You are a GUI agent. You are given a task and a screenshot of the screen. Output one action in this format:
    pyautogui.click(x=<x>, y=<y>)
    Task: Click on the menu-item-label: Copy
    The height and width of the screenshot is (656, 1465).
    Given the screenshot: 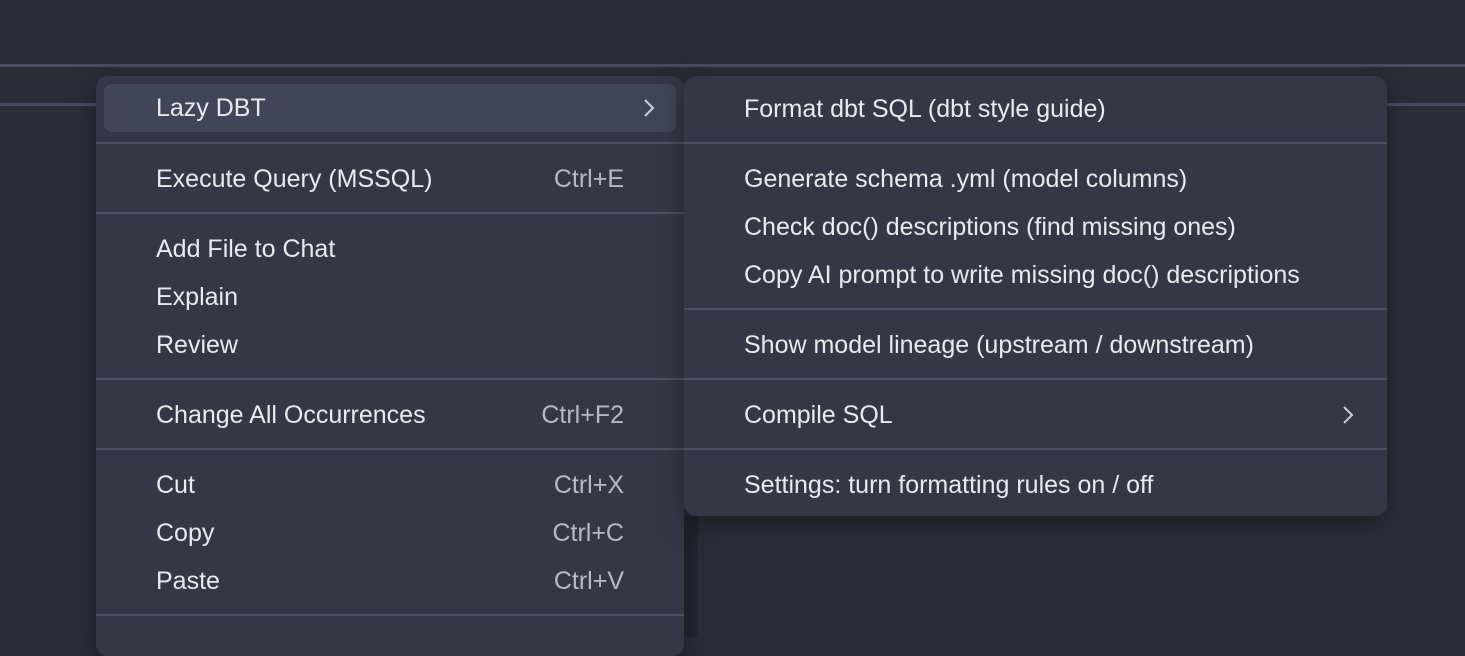 What is the action you would take?
    pyautogui.click(x=185, y=532)
    